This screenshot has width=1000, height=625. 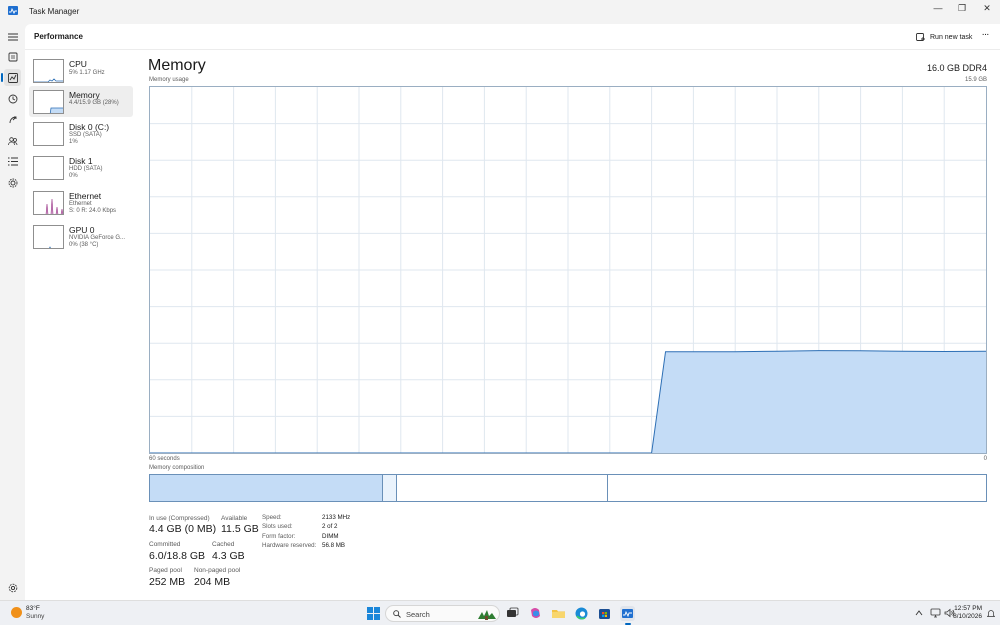 I want to click on performance-icon, so click(x=12, y=77).